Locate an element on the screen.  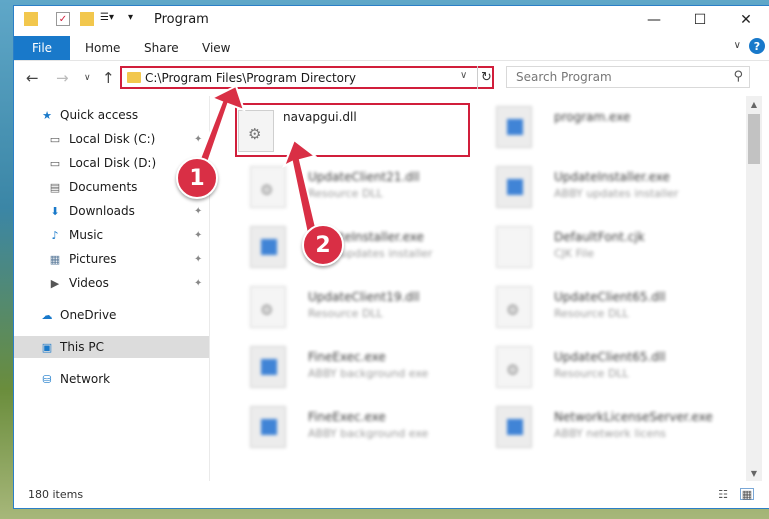
file-name: NetworkLicenseServer.exe is located at coordinates (633, 417).